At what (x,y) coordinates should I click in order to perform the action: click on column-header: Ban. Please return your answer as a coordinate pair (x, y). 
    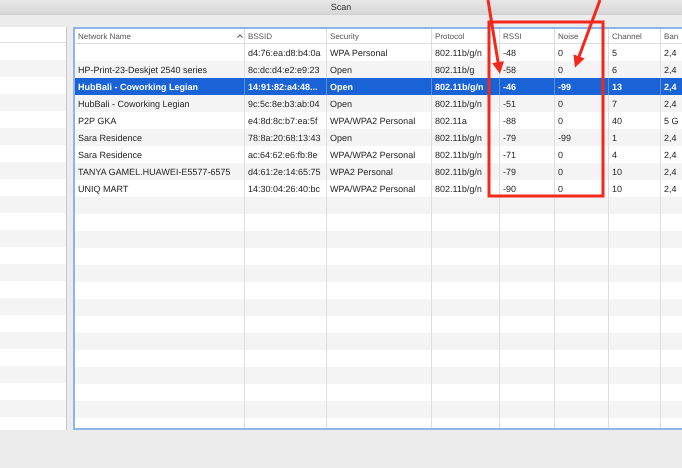
    Looking at the image, I should click on (671, 36).